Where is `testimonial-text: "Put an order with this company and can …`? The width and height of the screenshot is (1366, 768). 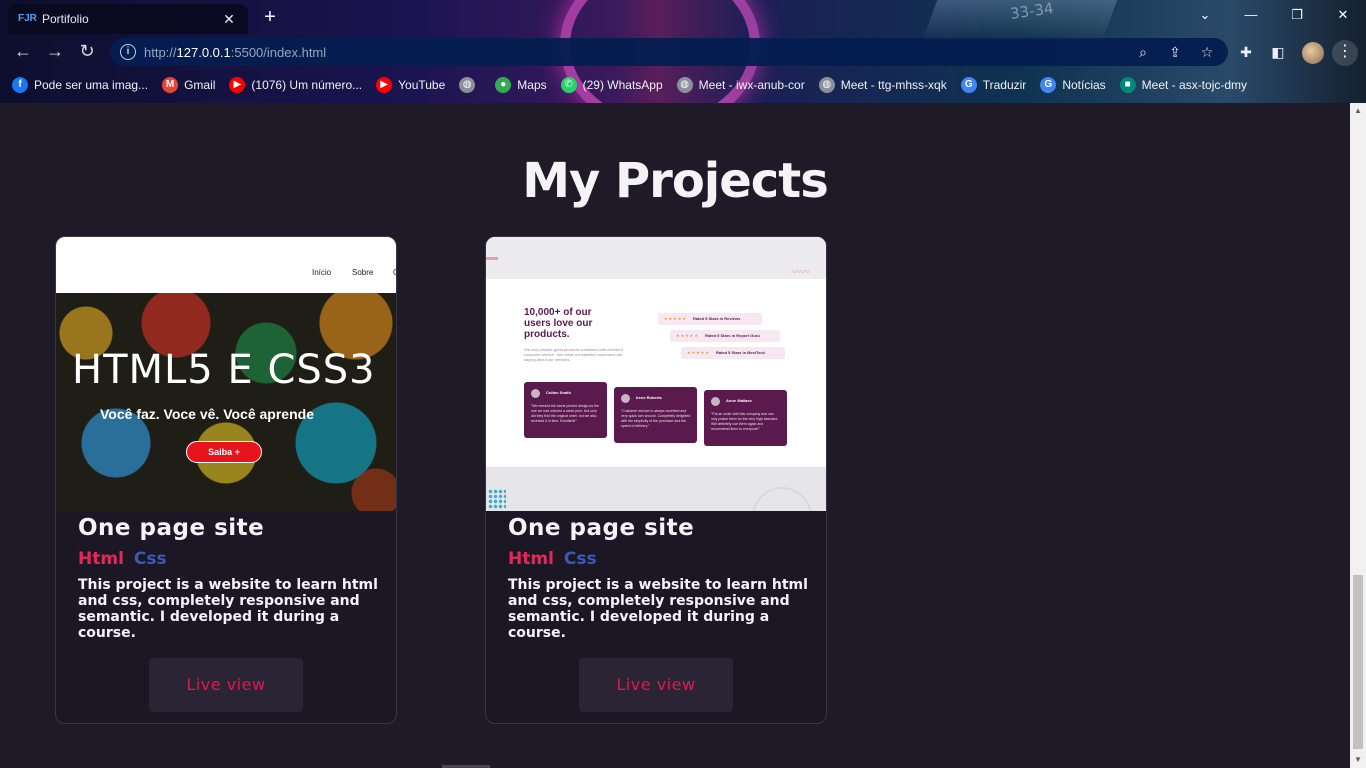
testimonial-text: "Put an order with this company and can … is located at coordinates (745, 421).